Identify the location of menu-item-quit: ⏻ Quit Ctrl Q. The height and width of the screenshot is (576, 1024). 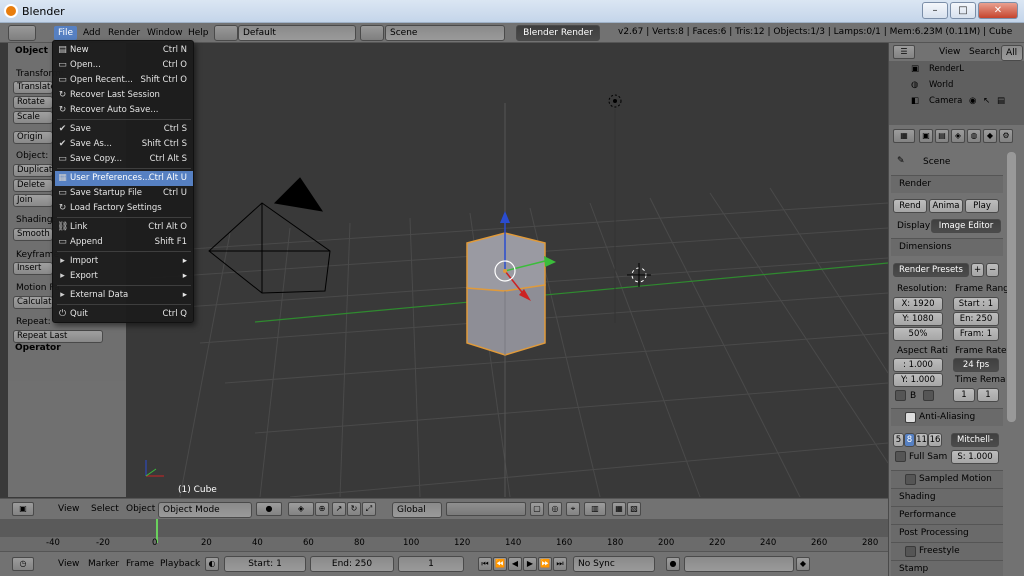
(124, 314).